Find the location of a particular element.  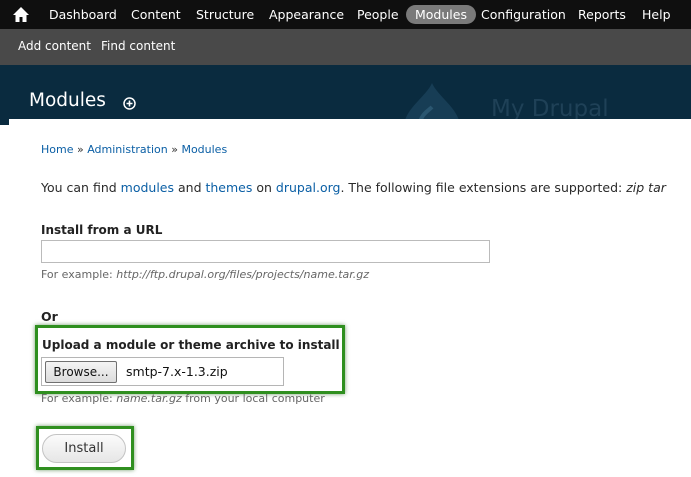

description-suffix: from your local computer is located at coordinates (253, 398).